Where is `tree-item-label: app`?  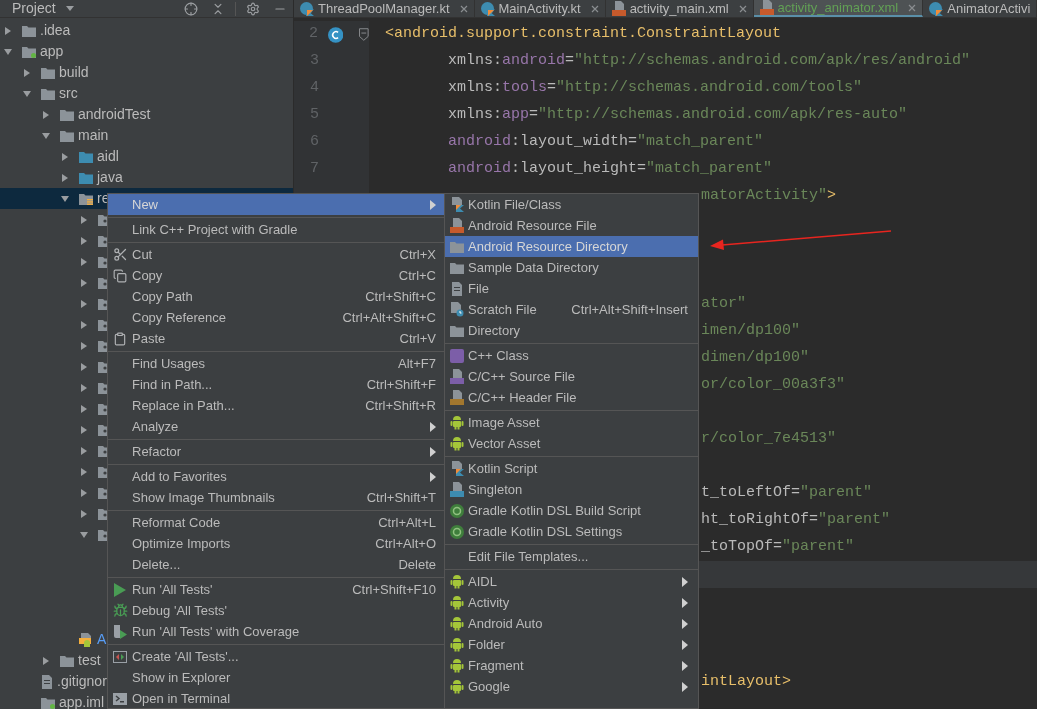
tree-item-label: app is located at coordinates (52, 51).